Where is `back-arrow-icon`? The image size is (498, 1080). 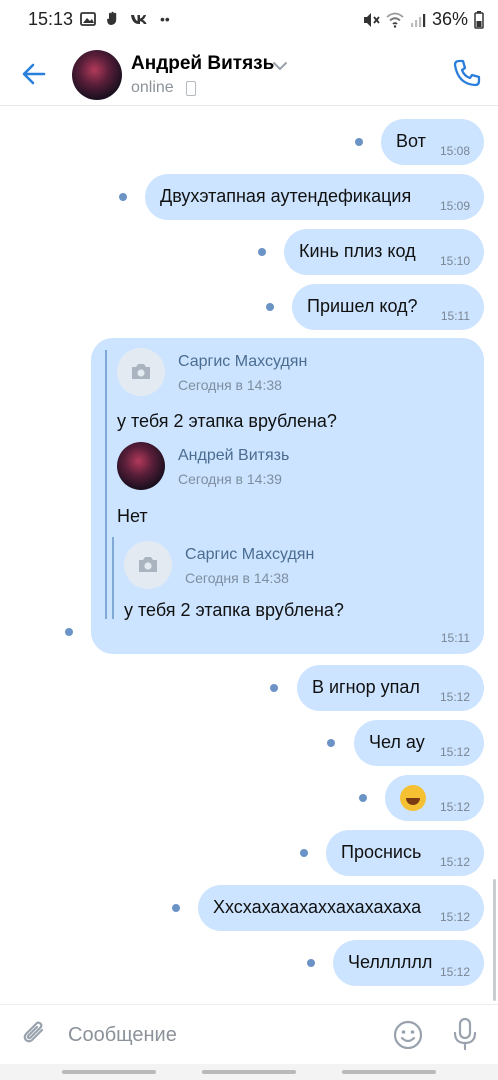 back-arrow-icon is located at coordinates (34, 74).